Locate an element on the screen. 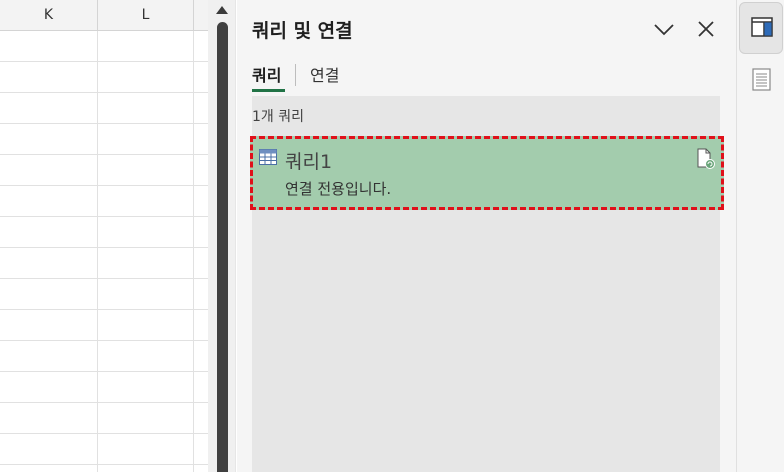  query-description: 연결 전용입니다. is located at coordinates (338, 189).